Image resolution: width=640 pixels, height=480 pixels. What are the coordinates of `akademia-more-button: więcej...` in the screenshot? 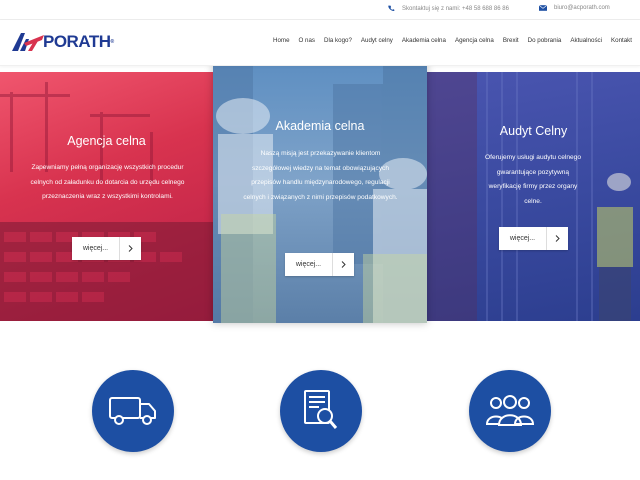 It's located at (319, 264).